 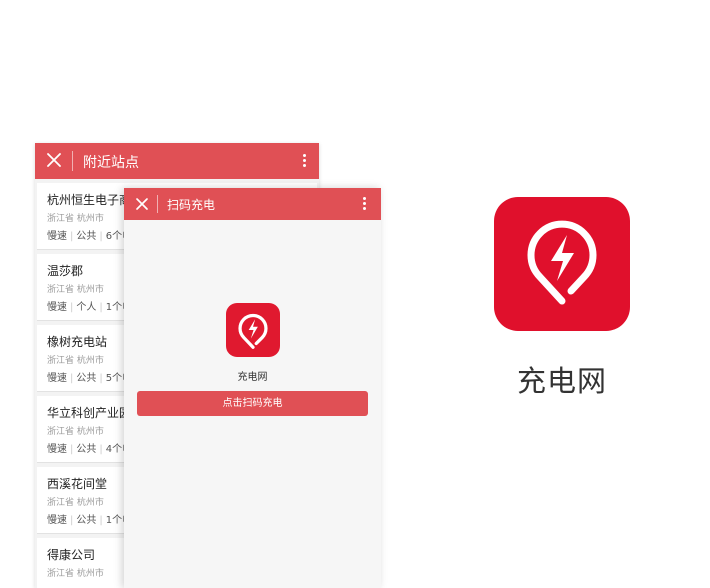 I want to click on station-meta: 慢速 | 公共 | 6个电, so click(x=89, y=234).